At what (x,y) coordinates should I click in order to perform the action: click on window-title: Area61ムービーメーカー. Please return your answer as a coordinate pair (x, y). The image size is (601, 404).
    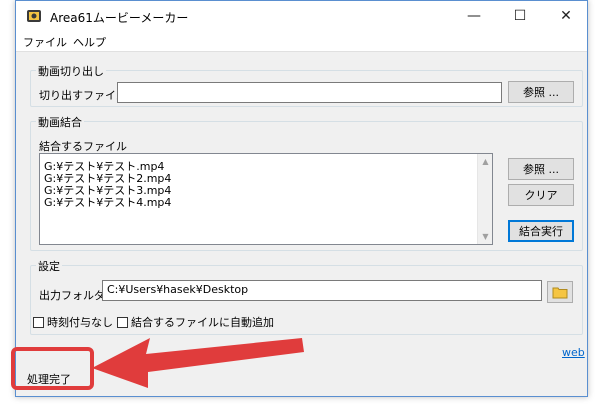
    Looking at the image, I should click on (119, 18).